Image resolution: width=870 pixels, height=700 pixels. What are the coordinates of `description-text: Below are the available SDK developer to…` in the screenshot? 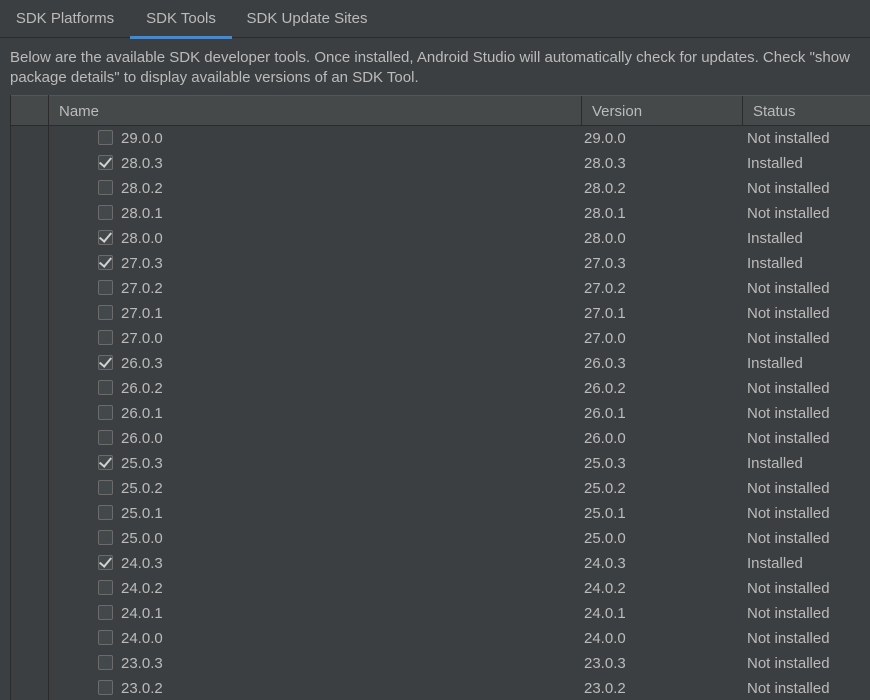 It's located at (430, 67).